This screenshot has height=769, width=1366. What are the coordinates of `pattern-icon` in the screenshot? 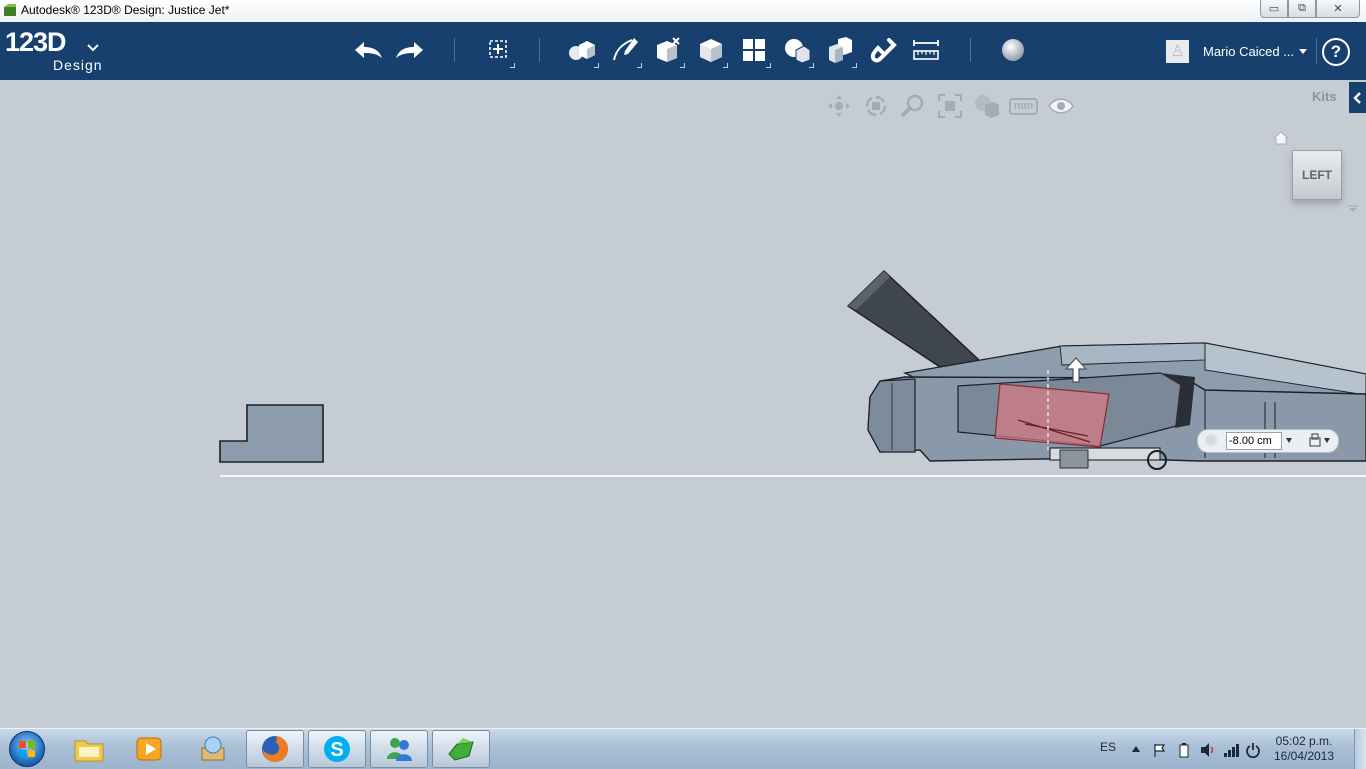 It's located at (754, 50).